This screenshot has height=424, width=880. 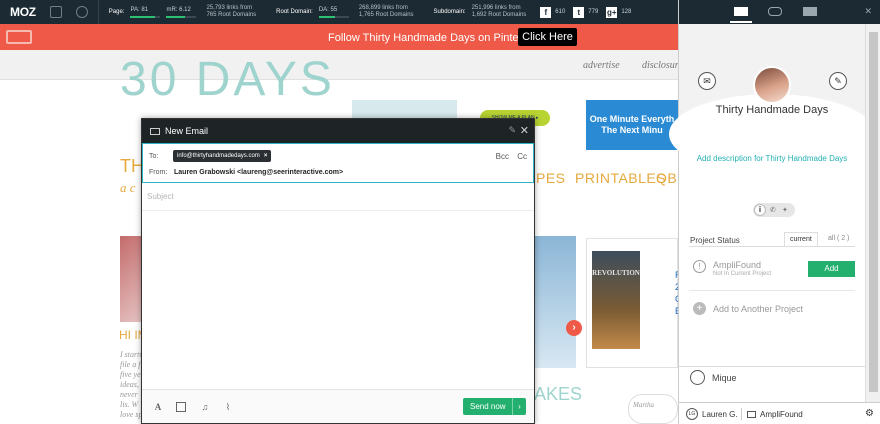 What do you see at coordinates (512, 130) in the screenshot?
I see `pin-icon: ✎` at bounding box center [512, 130].